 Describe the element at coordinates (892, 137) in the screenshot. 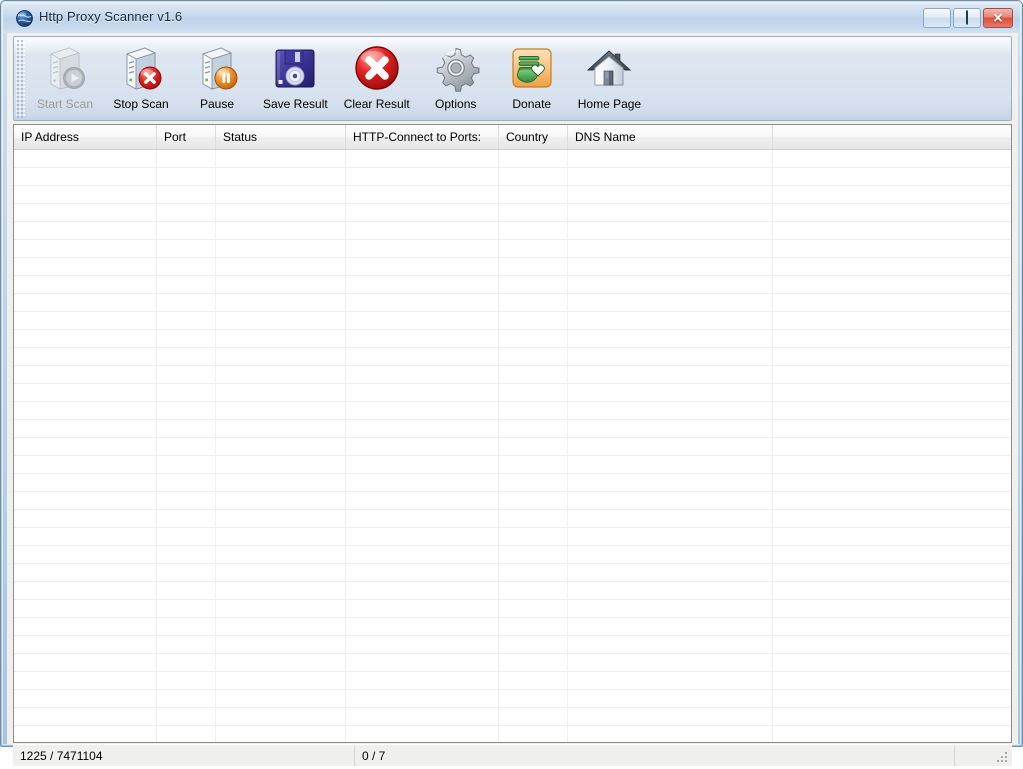

I see `column-header-spacer` at that location.